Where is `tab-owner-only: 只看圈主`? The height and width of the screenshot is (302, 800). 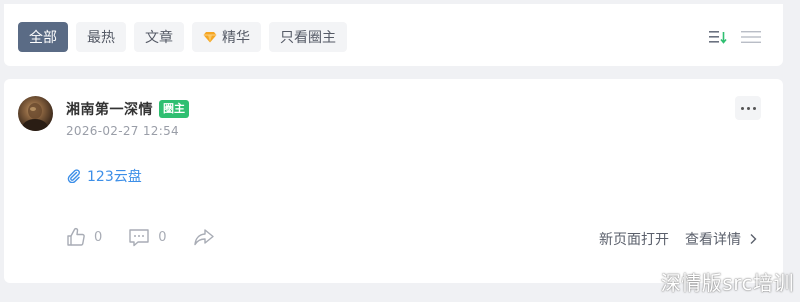 tab-owner-only: 只看圈主 is located at coordinates (308, 37).